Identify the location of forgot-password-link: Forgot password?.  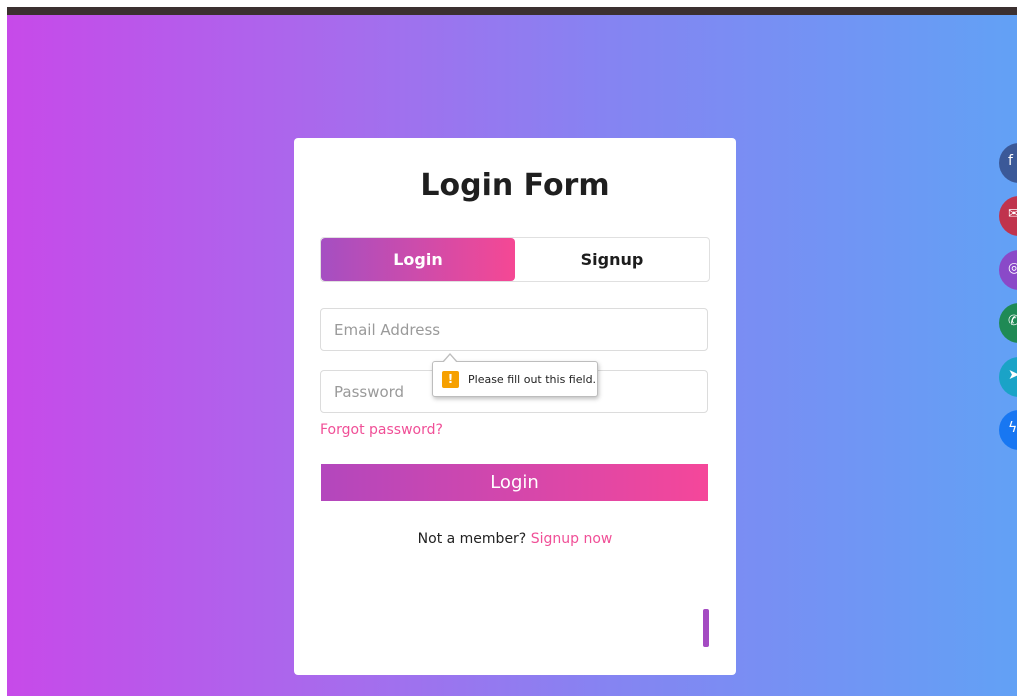
(381, 430).